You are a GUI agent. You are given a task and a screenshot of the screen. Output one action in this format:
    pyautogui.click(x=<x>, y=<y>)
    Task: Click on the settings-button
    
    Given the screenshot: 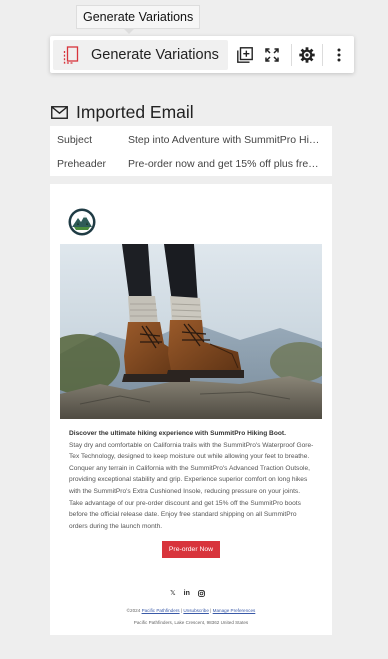 What is the action you would take?
    pyautogui.click(x=307, y=55)
    